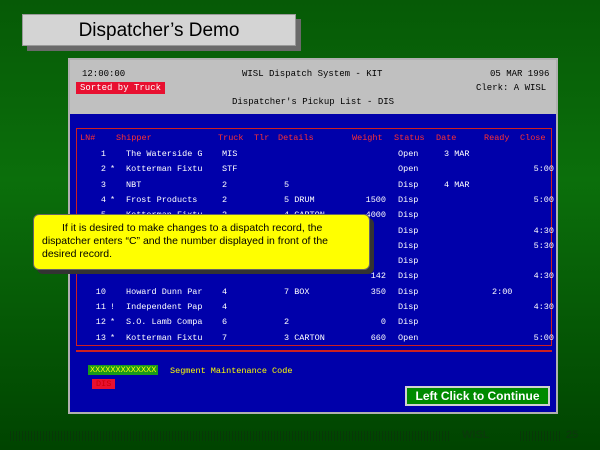 This screenshot has height=450, width=600. I want to click on row-2-status: Open, so click(408, 169).